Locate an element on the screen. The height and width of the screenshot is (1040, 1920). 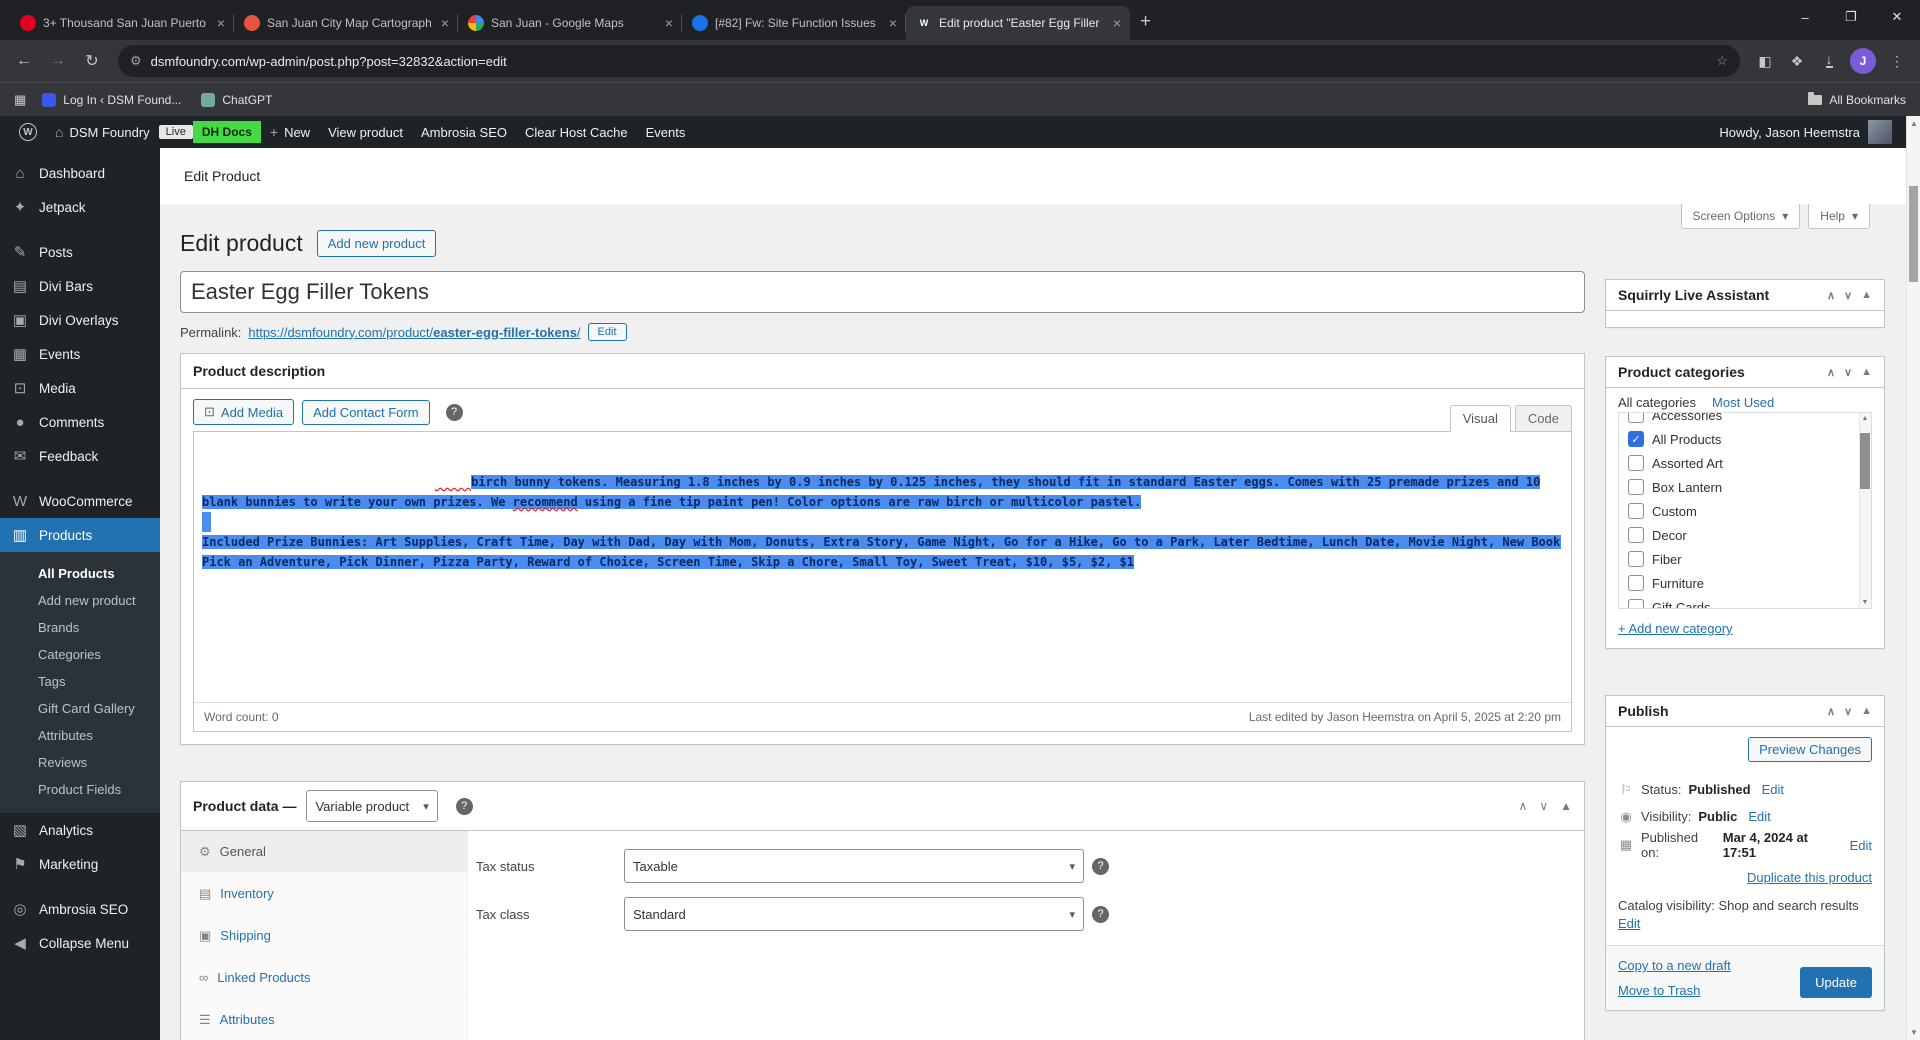
submenu-all-products: All Products is located at coordinates (80, 573).